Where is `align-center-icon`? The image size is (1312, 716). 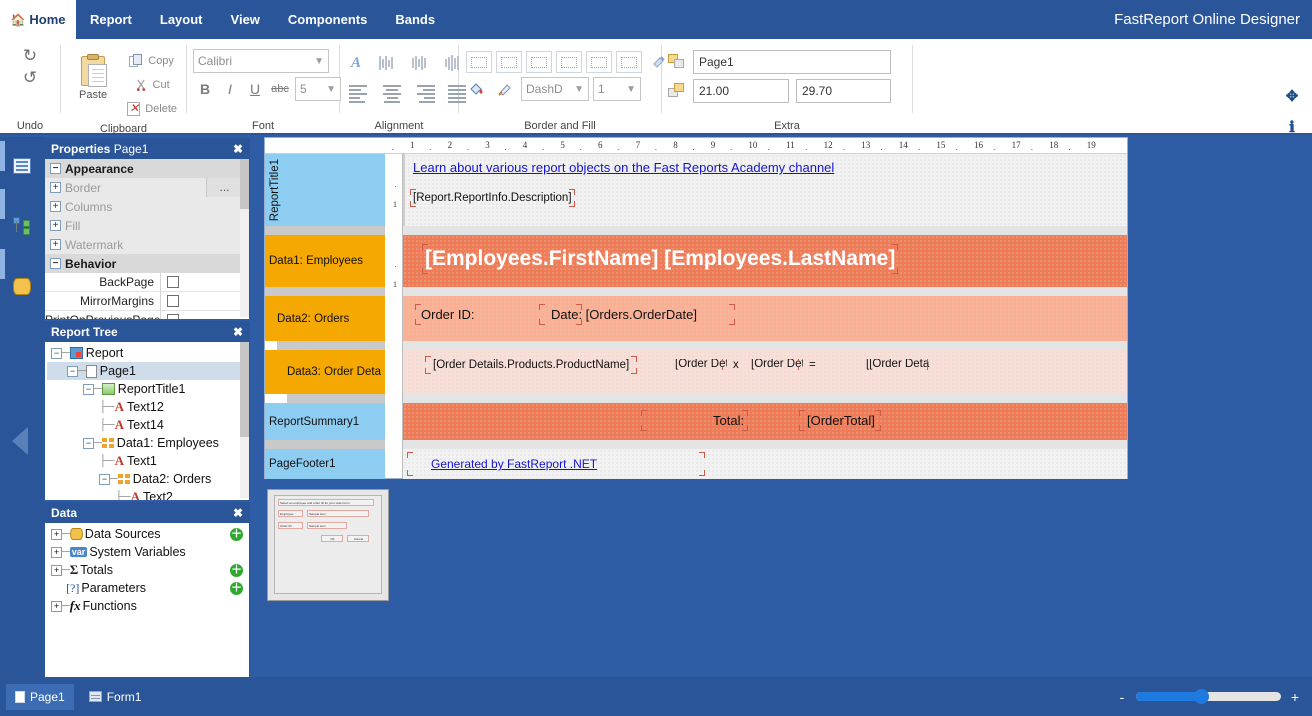
align-center-icon is located at coordinates (392, 94).